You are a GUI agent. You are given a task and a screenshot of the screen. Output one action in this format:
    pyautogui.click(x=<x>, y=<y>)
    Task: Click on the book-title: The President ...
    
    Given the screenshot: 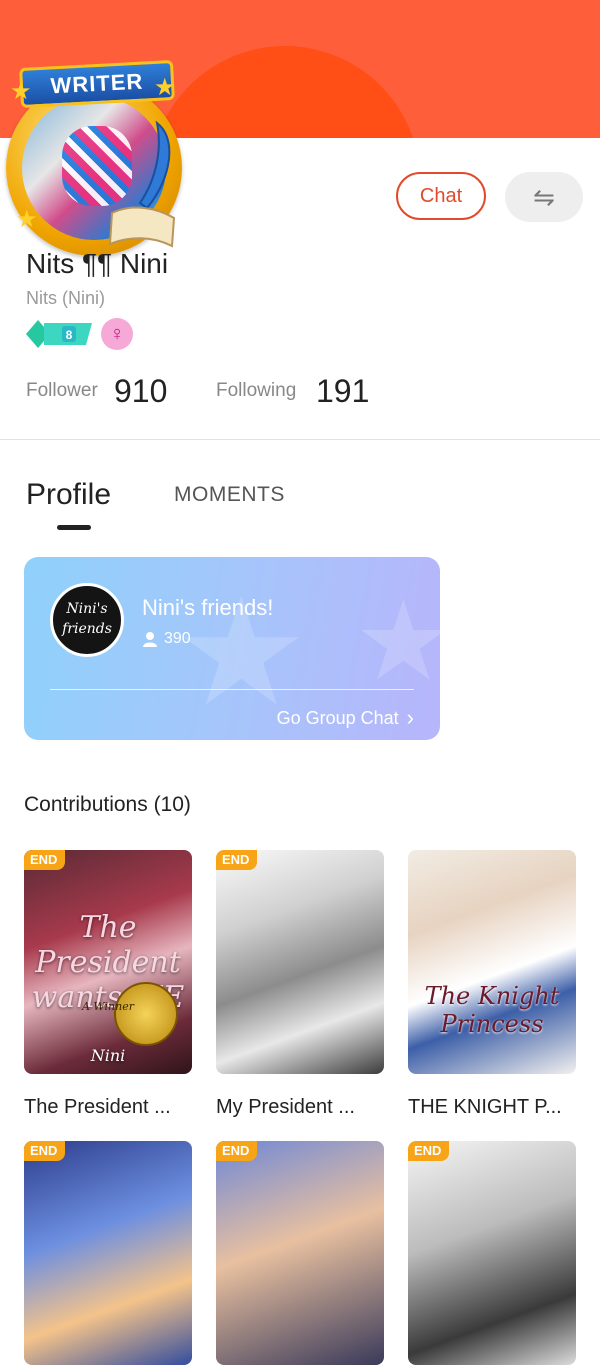 What is the action you would take?
    pyautogui.click(x=108, y=1107)
    